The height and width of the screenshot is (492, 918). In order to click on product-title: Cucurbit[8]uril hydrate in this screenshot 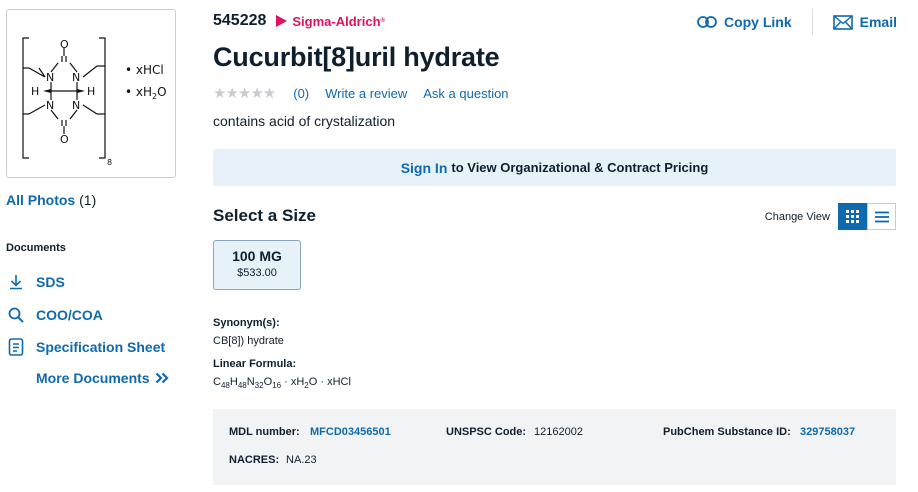, I will do `click(356, 57)`.